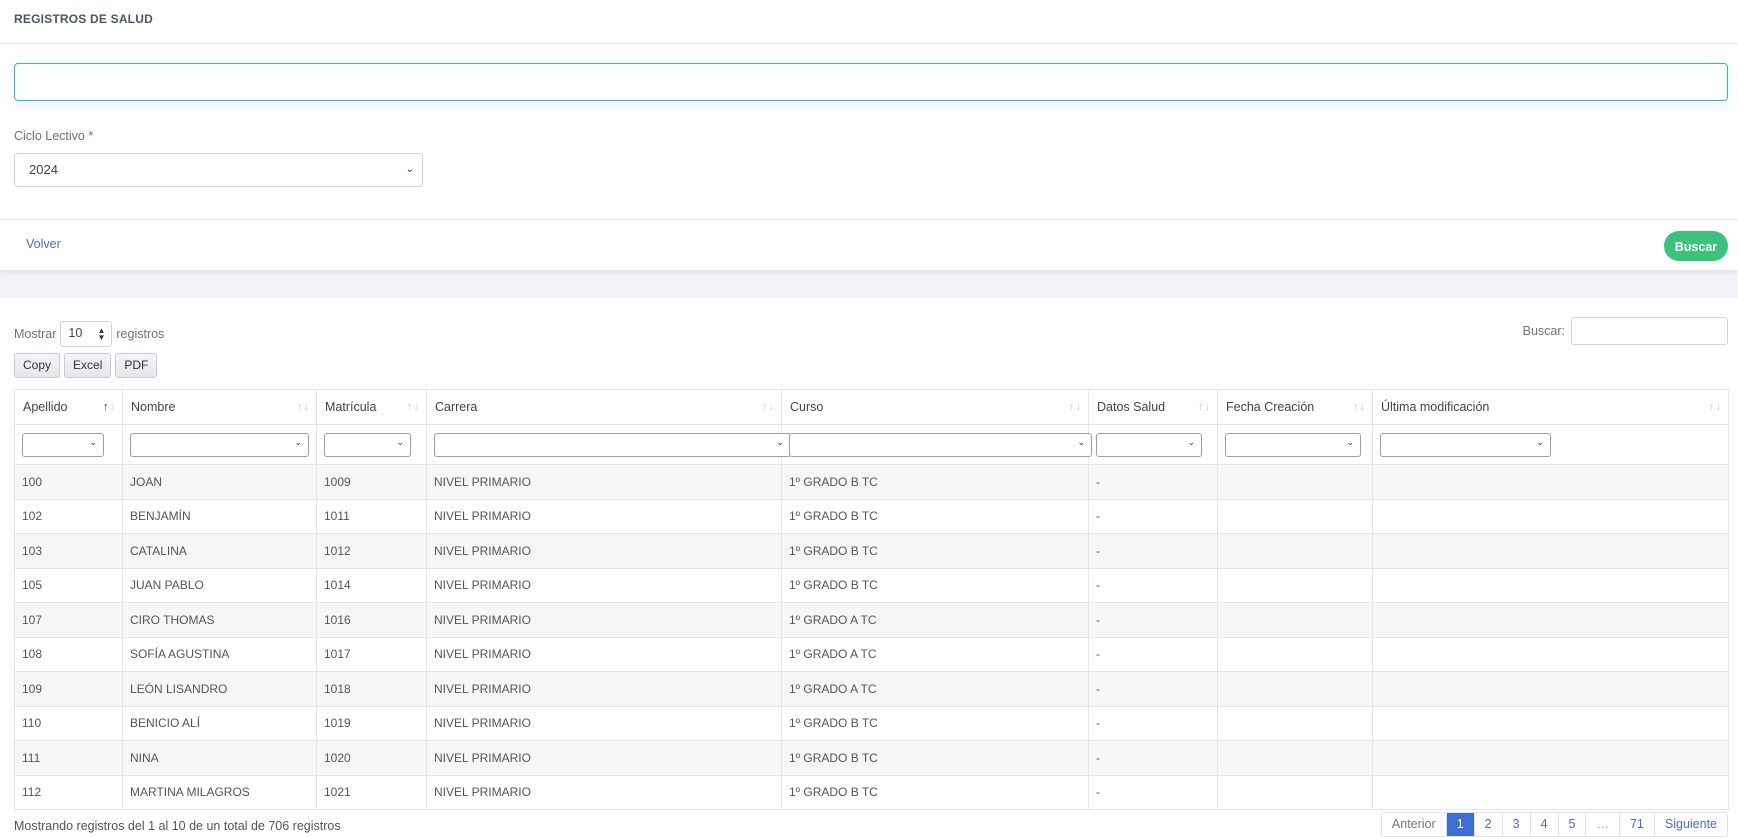 The width and height of the screenshot is (1738, 837). I want to click on pagination-page-2: 2, so click(1487, 824).